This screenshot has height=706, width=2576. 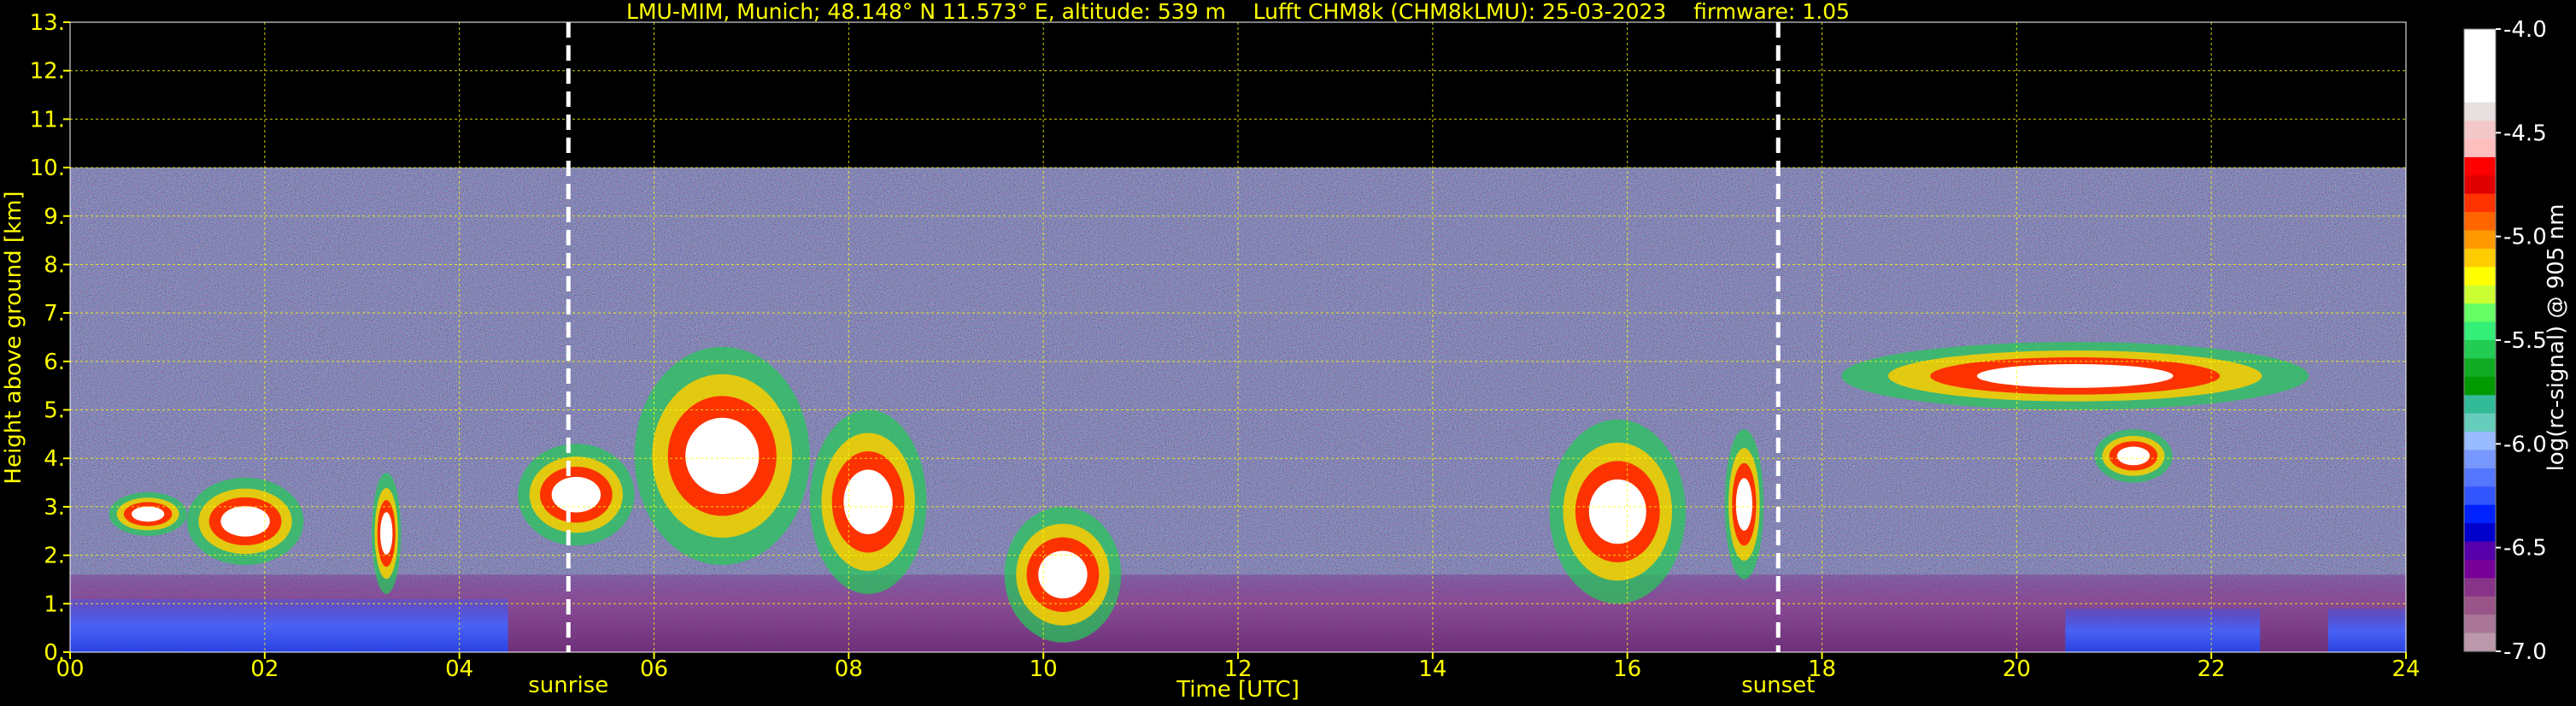 What do you see at coordinates (2525, 652) in the screenshot?
I see `colorbar-tick-label: -7.0` at bounding box center [2525, 652].